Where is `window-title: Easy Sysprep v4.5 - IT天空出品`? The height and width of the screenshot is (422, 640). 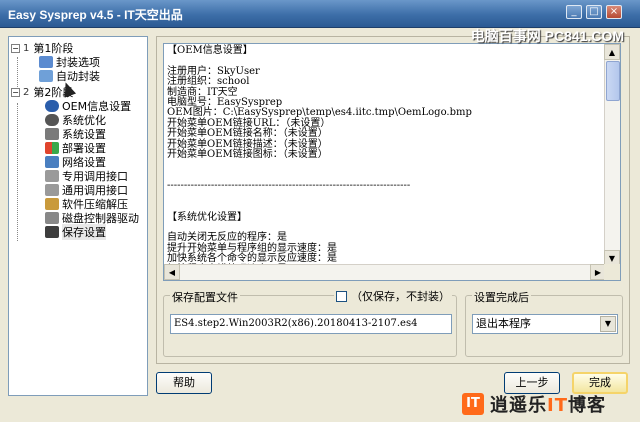
window-title: Easy Sysprep v4.5 - IT天空出品 is located at coordinates (95, 15).